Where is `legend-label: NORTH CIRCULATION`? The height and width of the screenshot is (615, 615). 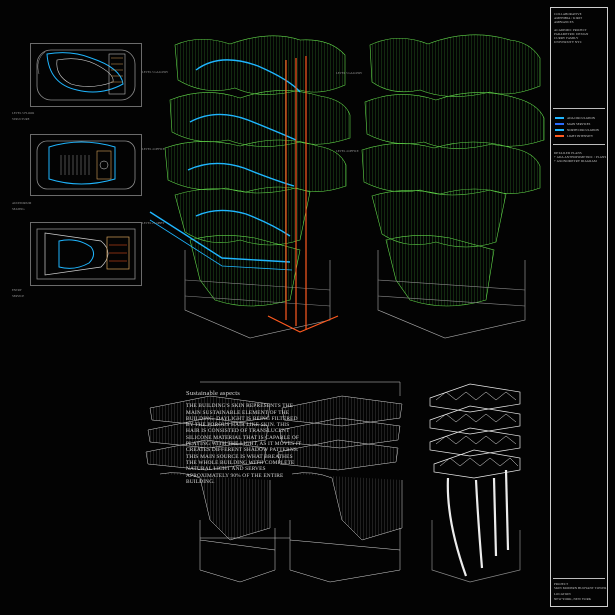
legend-label: NORTH CIRCULATION is located at coordinates (583, 130).